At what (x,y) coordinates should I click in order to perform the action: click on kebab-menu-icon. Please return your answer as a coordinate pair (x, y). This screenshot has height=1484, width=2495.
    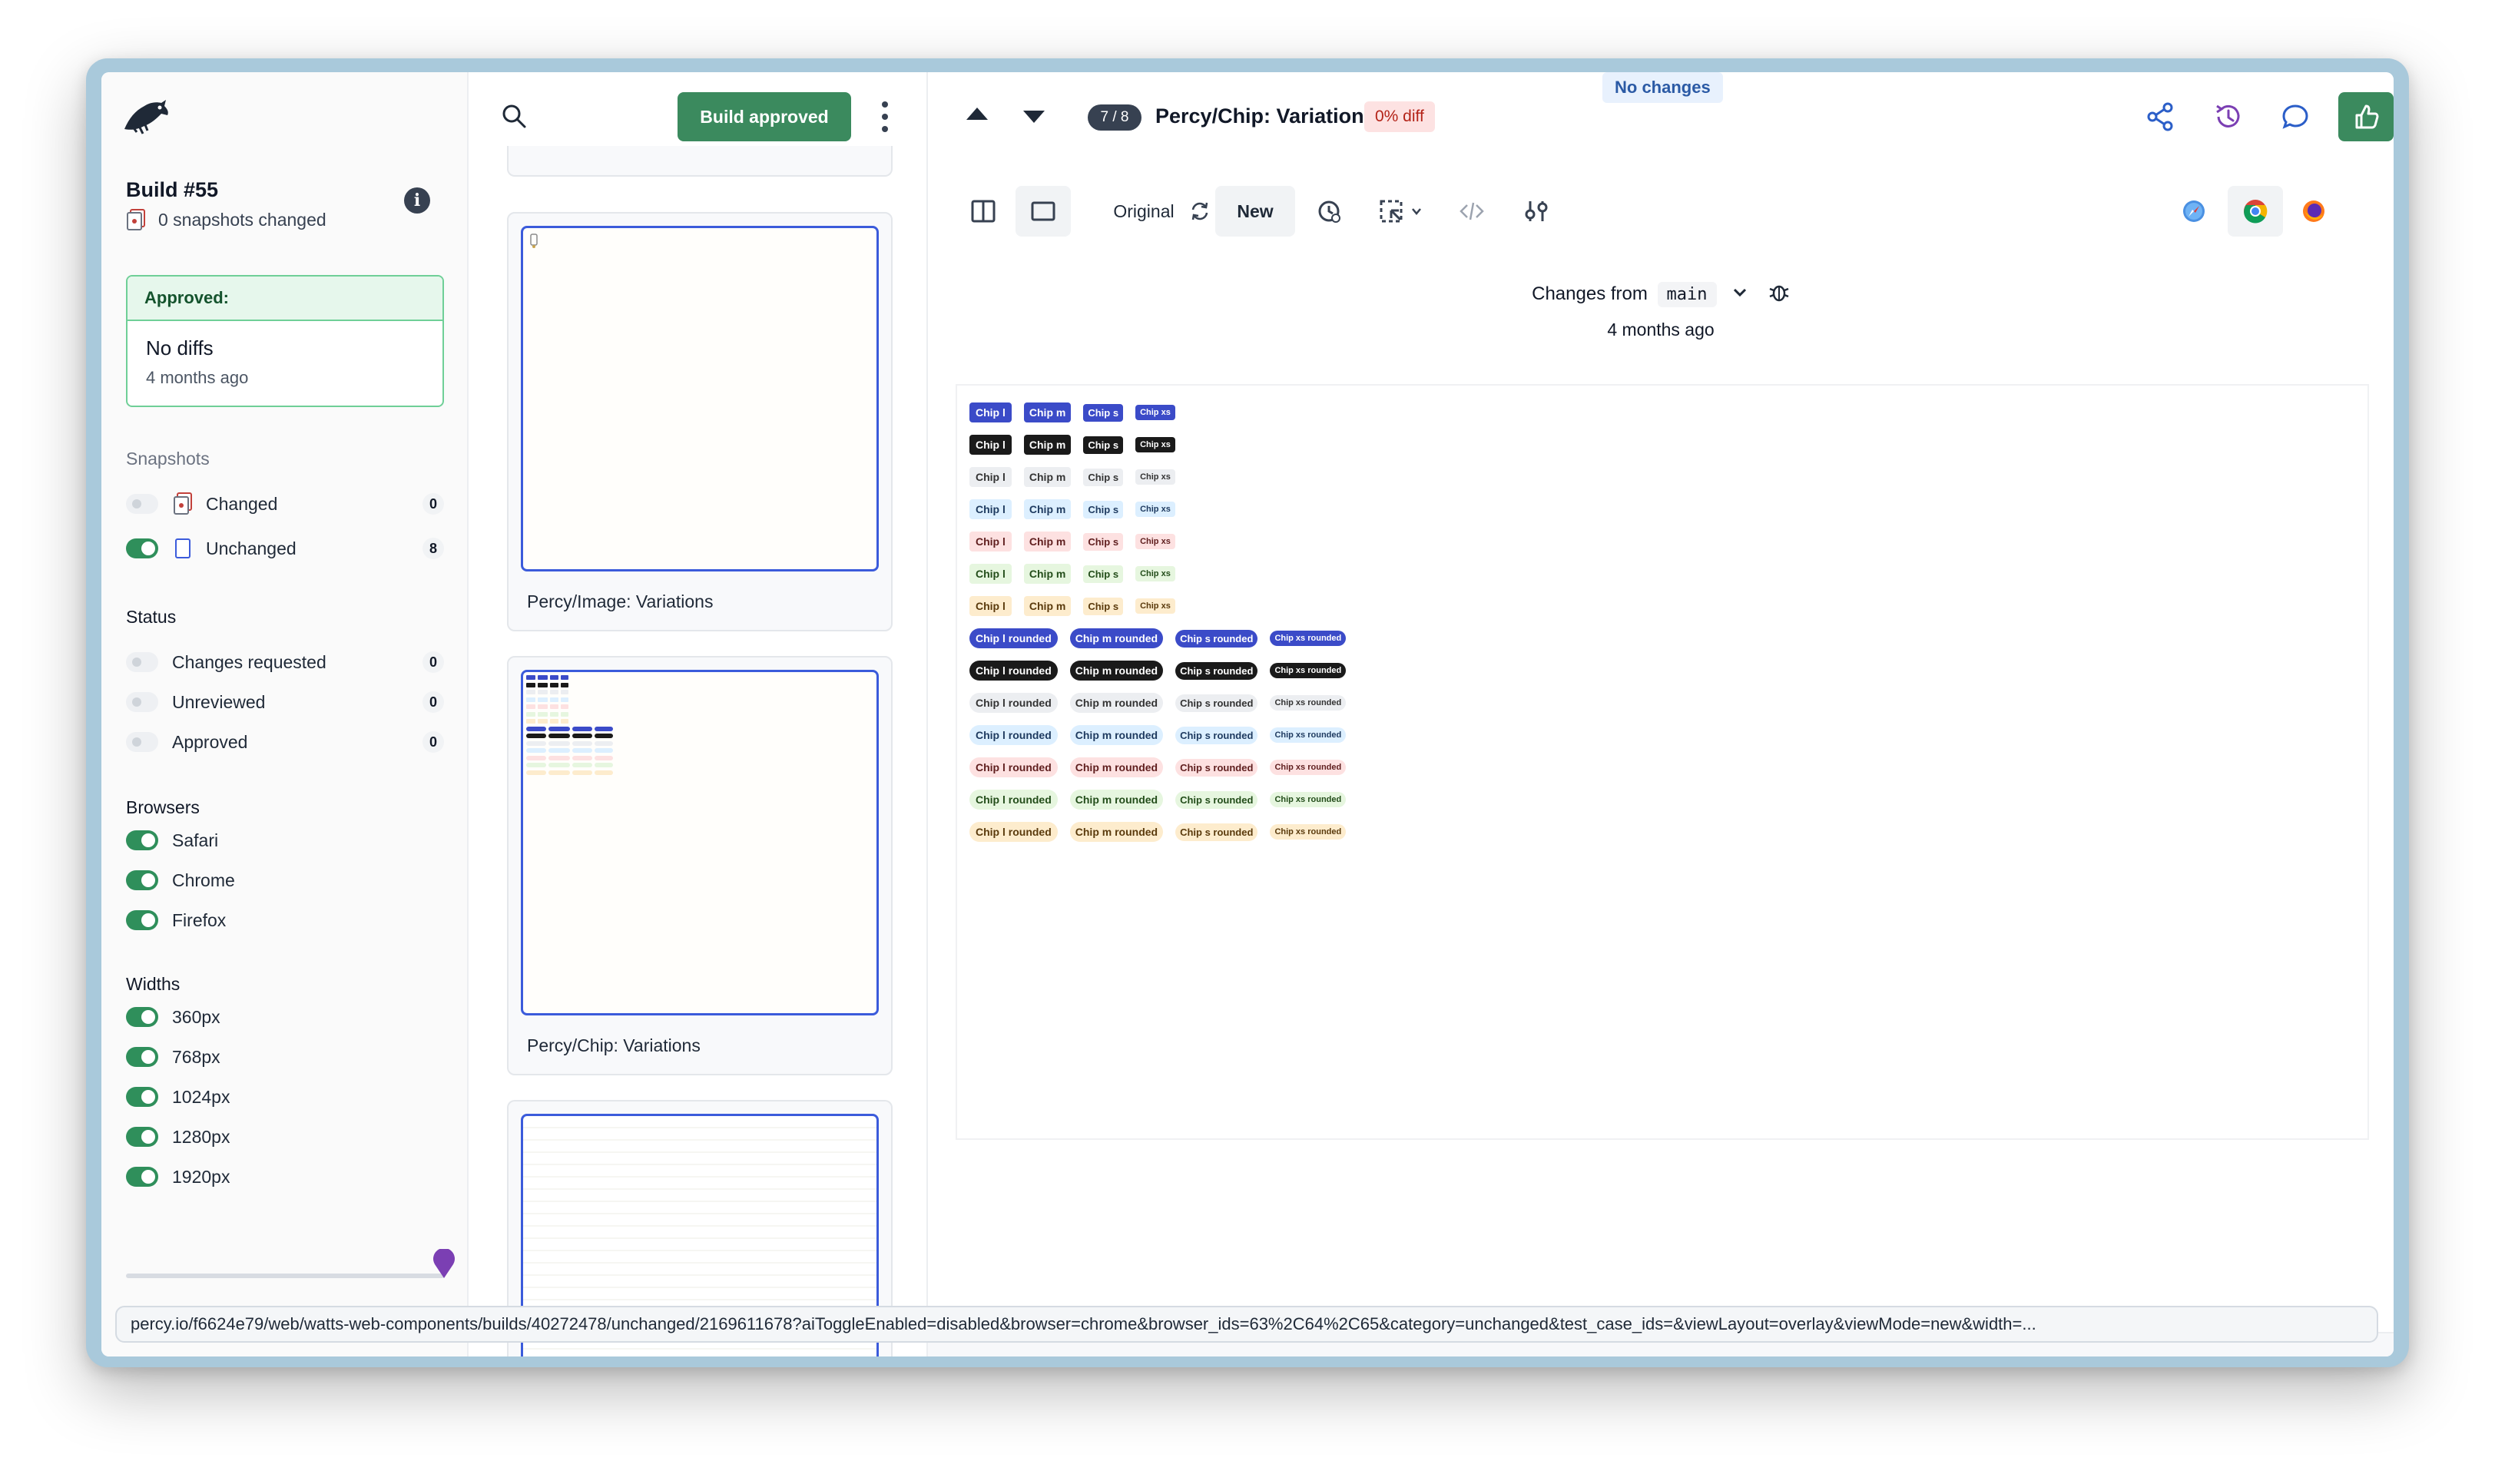
    Looking at the image, I should click on (885, 116).